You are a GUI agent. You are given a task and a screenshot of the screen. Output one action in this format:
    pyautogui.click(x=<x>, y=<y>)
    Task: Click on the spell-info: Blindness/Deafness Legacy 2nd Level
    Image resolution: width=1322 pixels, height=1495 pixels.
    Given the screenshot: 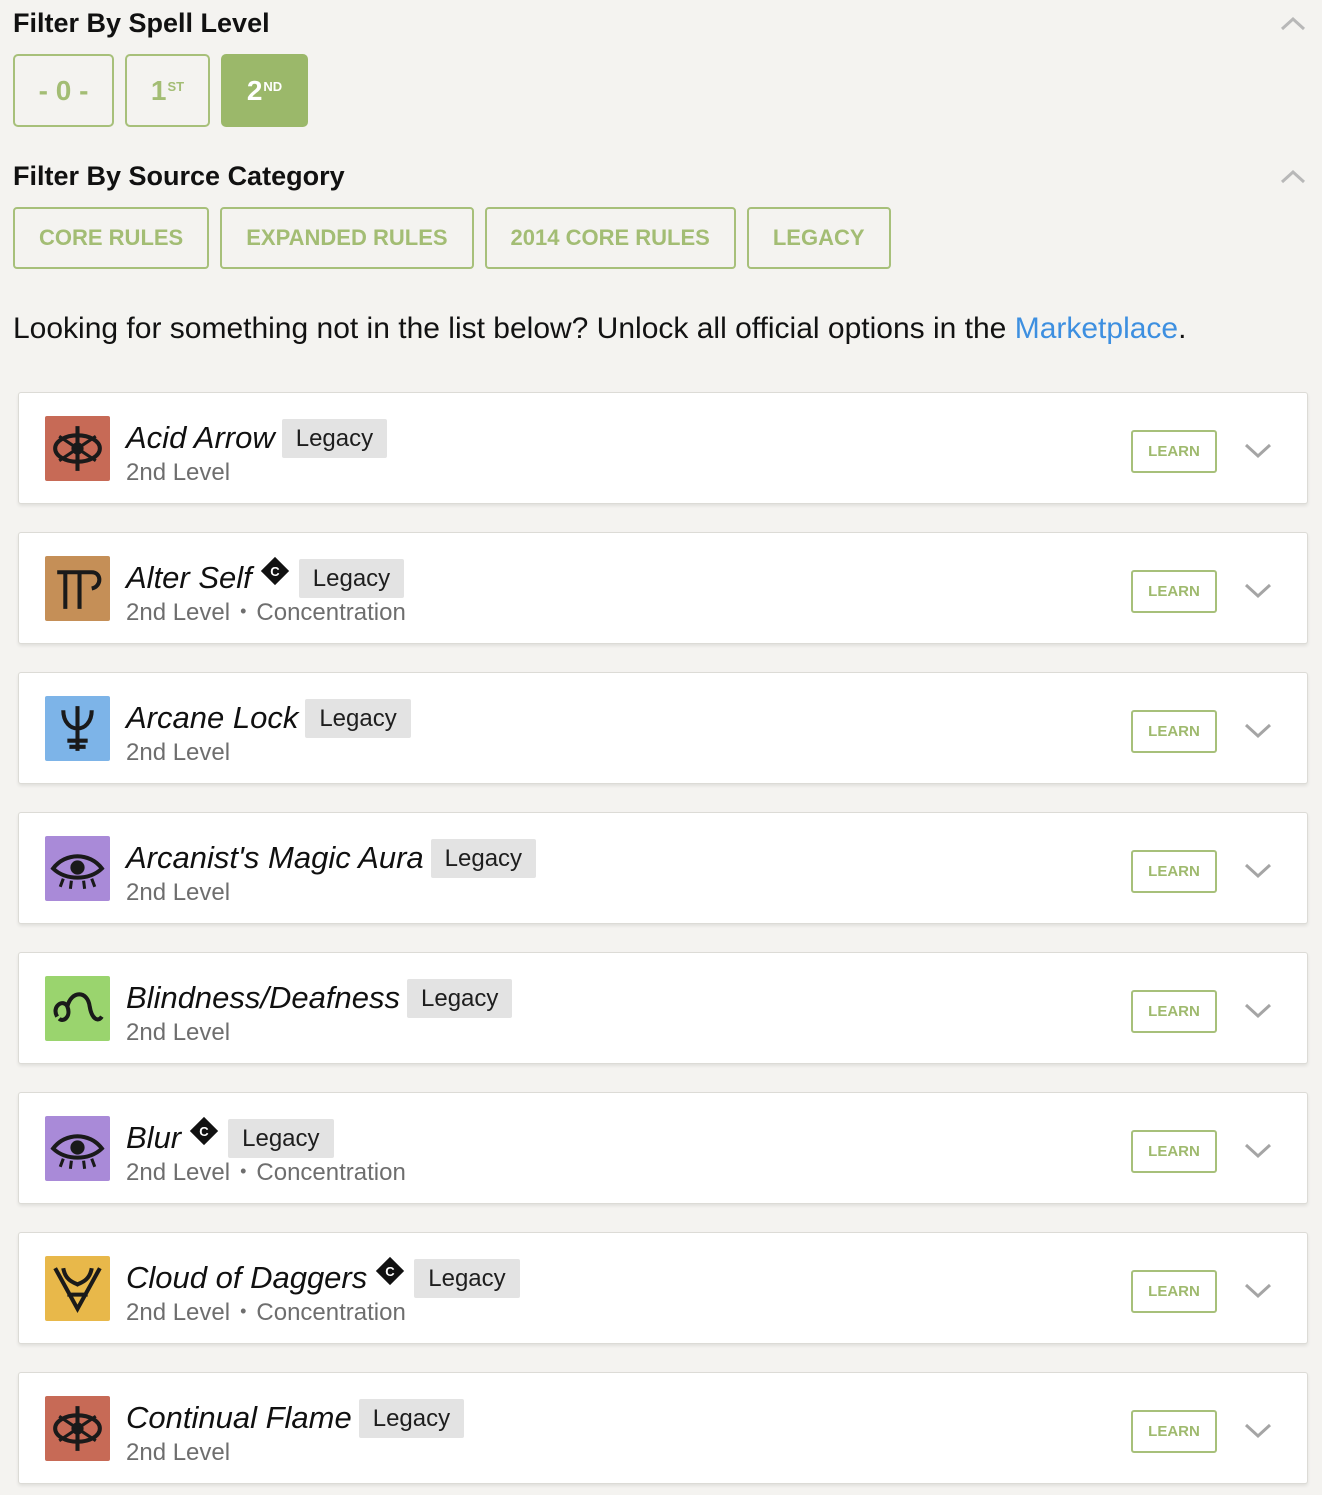 What is the action you would take?
    pyautogui.click(x=319, y=1012)
    